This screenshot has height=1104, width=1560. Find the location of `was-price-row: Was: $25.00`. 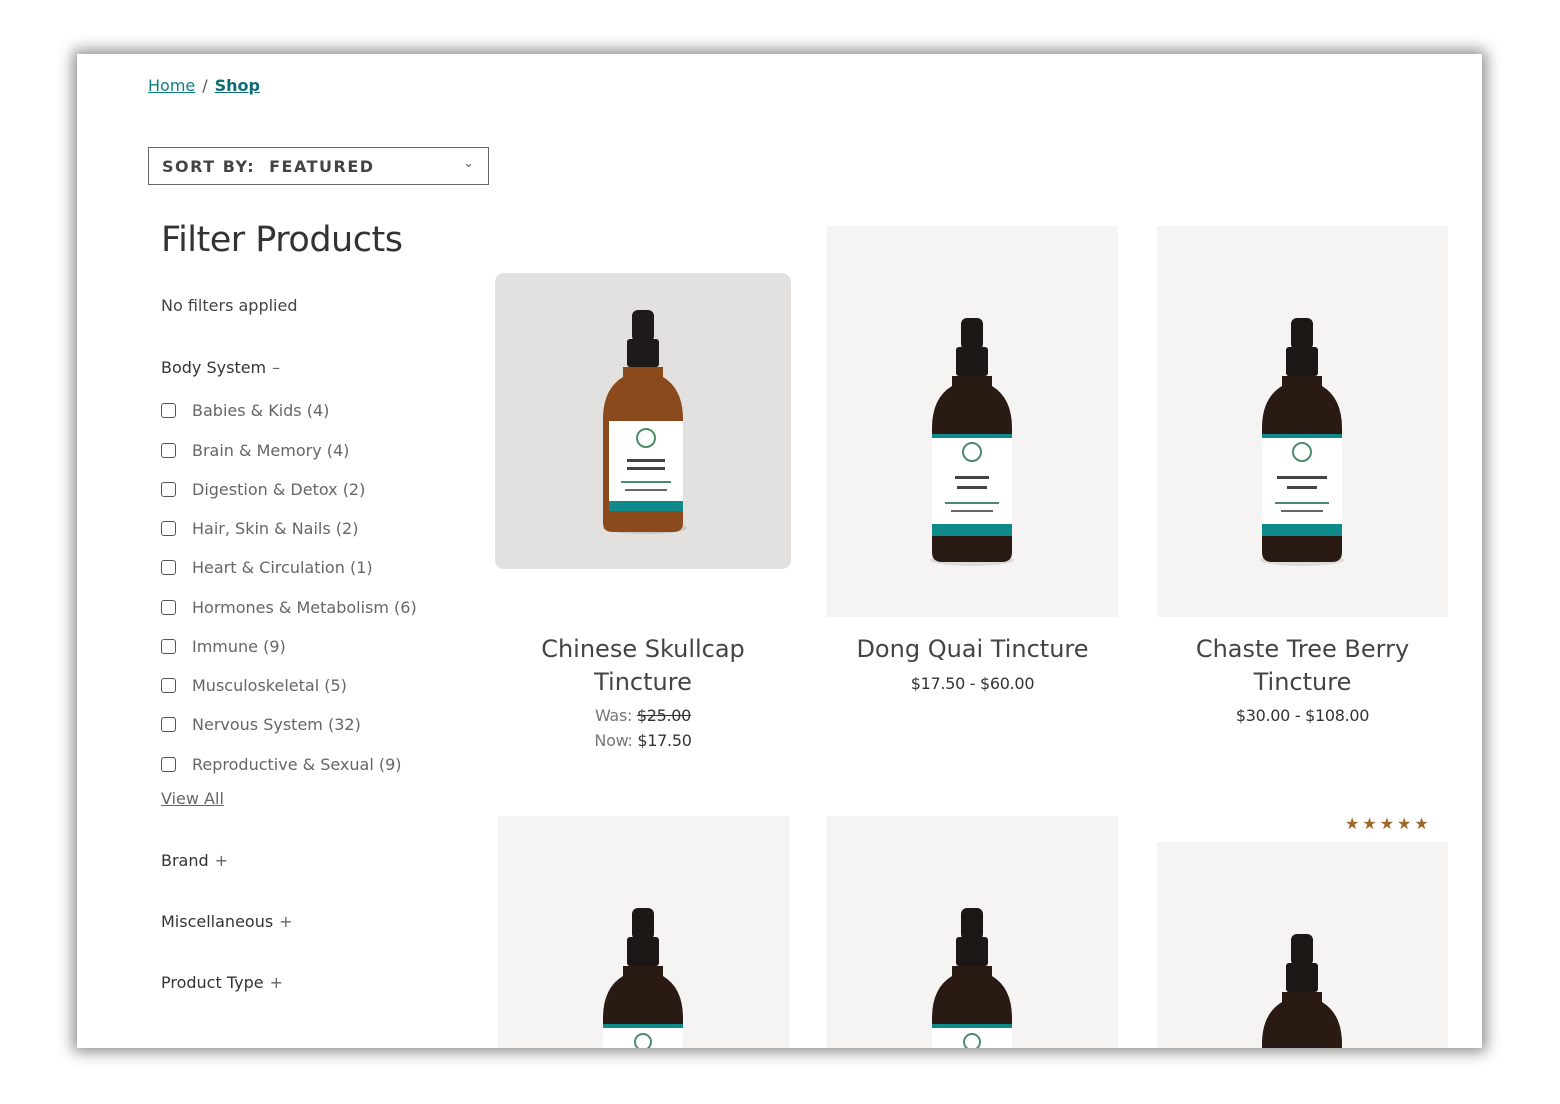

was-price-row: Was: $25.00 is located at coordinates (643, 715).